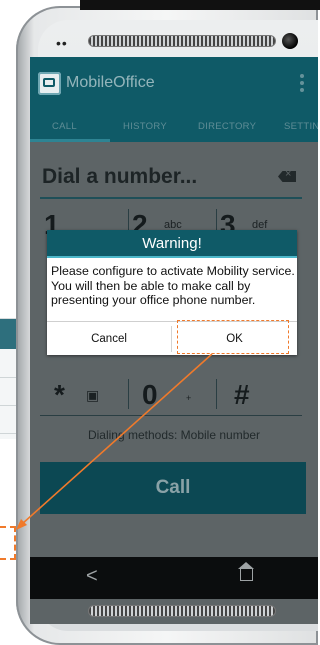  Describe the element at coordinates (110, 82) in the screenshot. I see `app-title: MobileOffice` at that location.